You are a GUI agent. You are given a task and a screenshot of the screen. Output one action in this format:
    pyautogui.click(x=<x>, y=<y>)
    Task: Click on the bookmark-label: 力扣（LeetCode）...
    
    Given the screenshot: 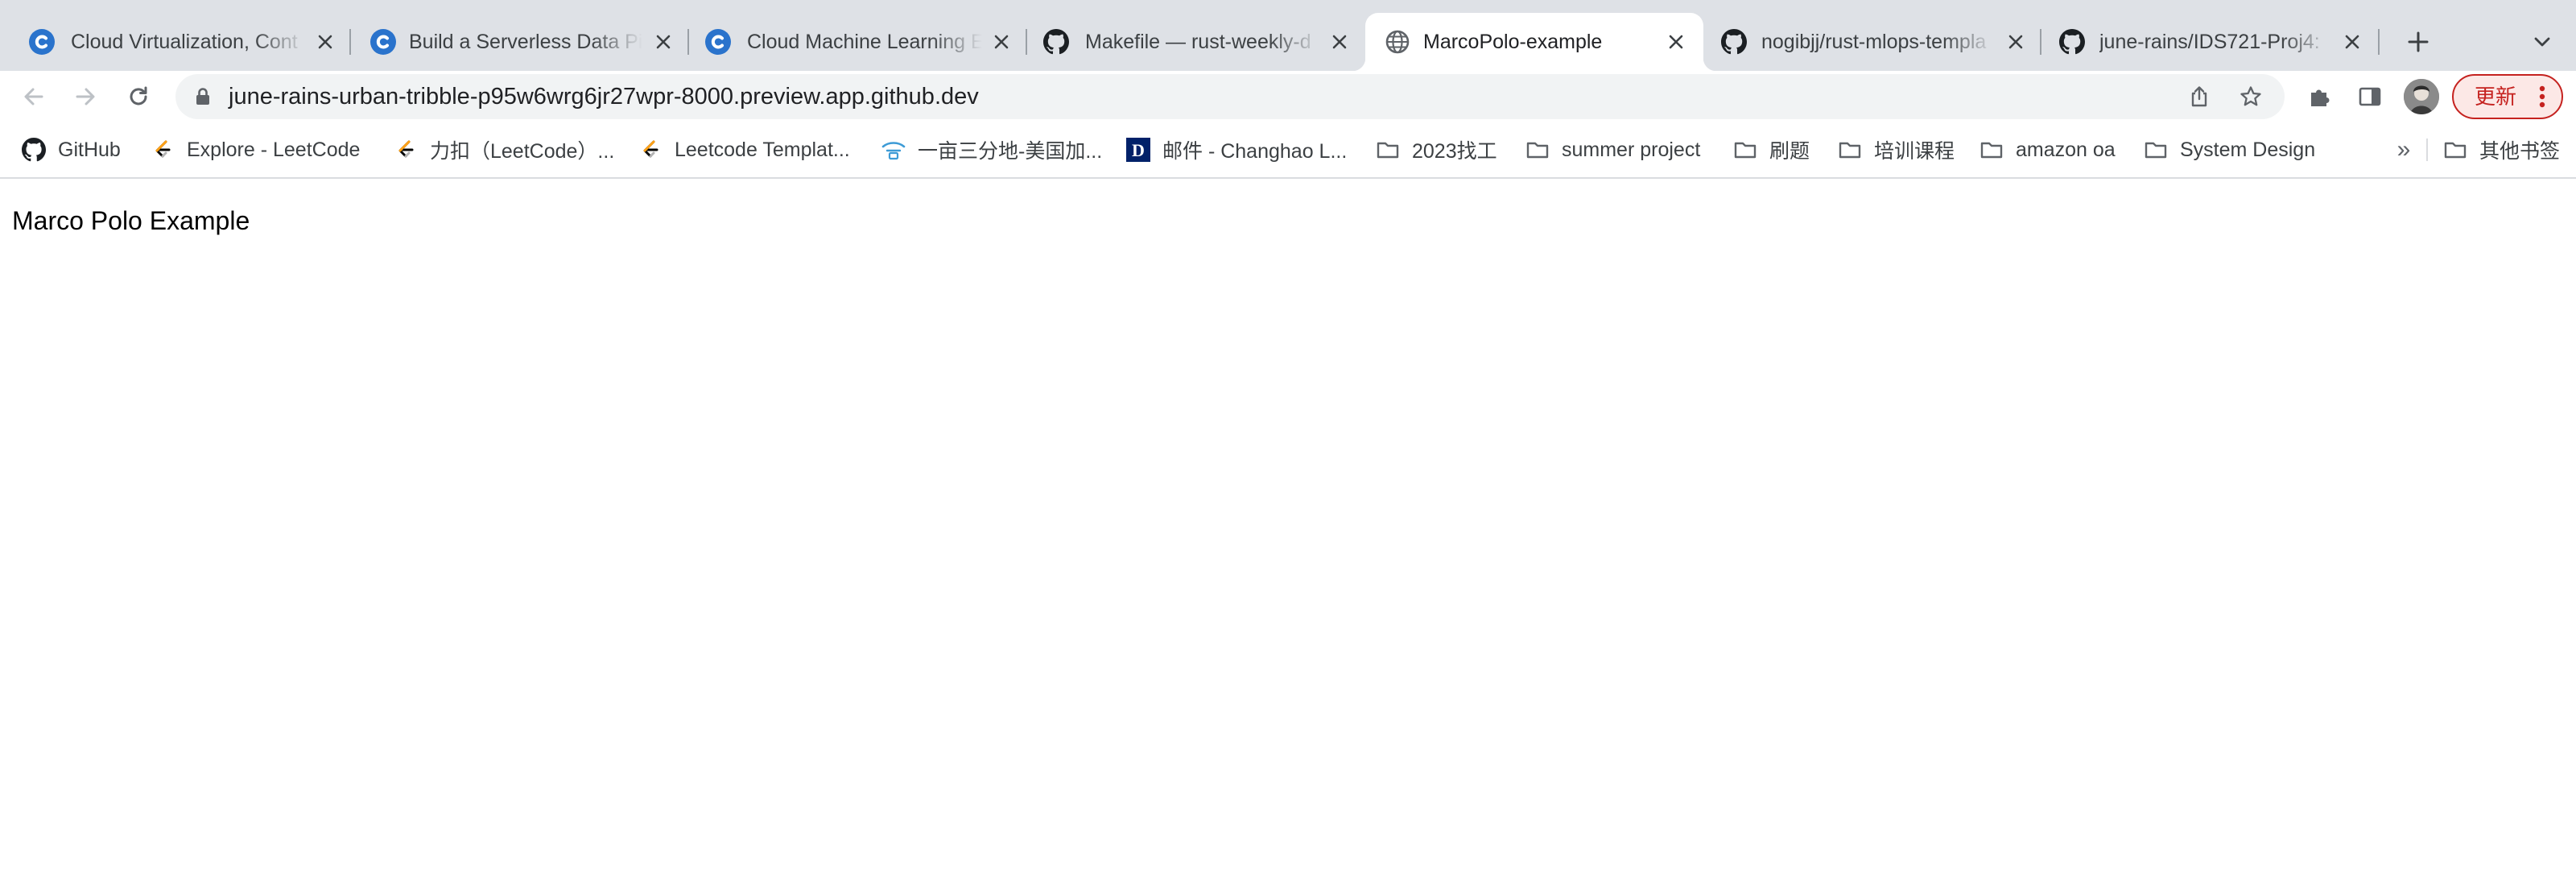 What is the action you would take?
    pyautogui.click(x=522, y=151)
    